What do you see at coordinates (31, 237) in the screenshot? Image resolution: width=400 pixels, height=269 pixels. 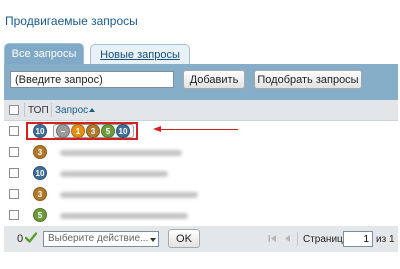 I see `check-icon` at bounding box center [31, 237].